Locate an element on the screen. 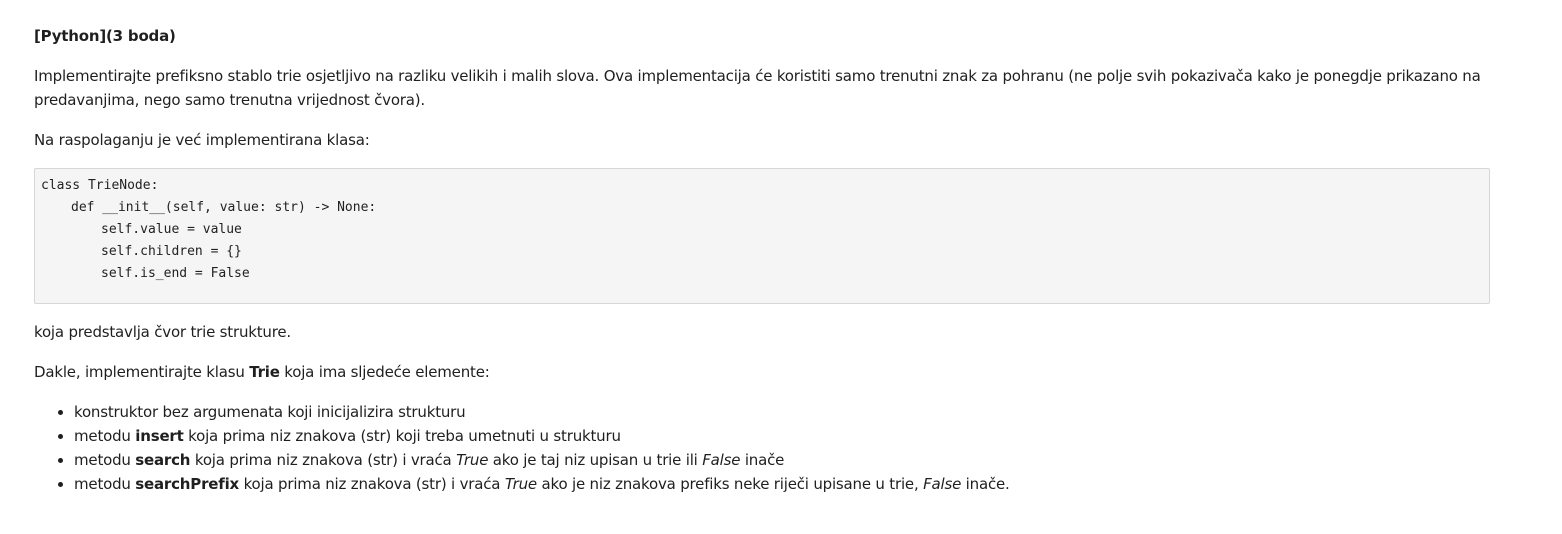  code-line: self.value = value is located at coordinates (171, 229).